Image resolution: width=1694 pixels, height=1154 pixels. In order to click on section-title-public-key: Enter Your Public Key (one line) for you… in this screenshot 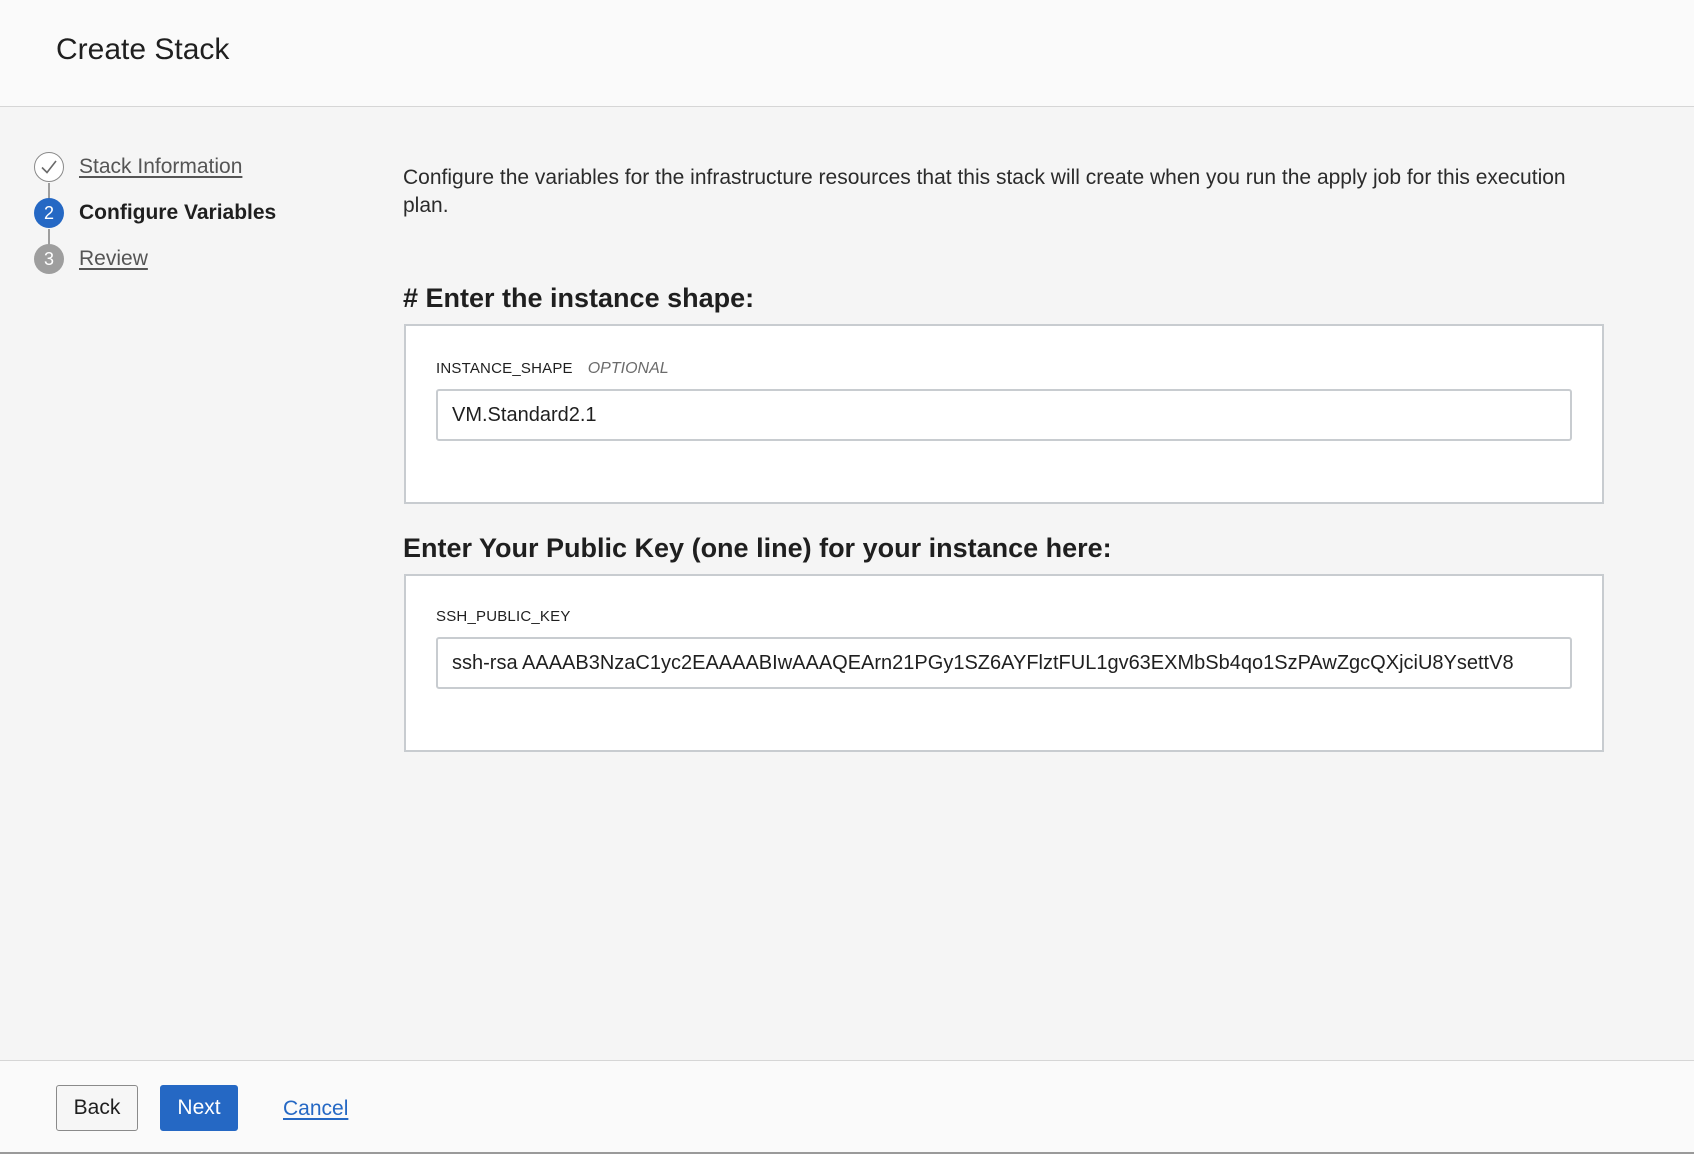, I will do `click(757, 548)`.